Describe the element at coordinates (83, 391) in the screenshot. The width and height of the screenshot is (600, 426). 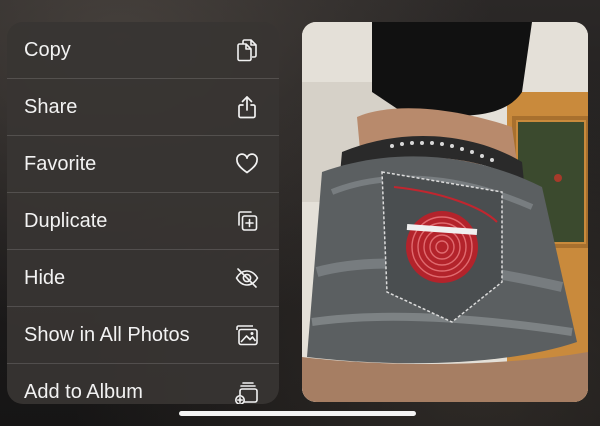
I see `menu-item-label: Add to Album` at that location.